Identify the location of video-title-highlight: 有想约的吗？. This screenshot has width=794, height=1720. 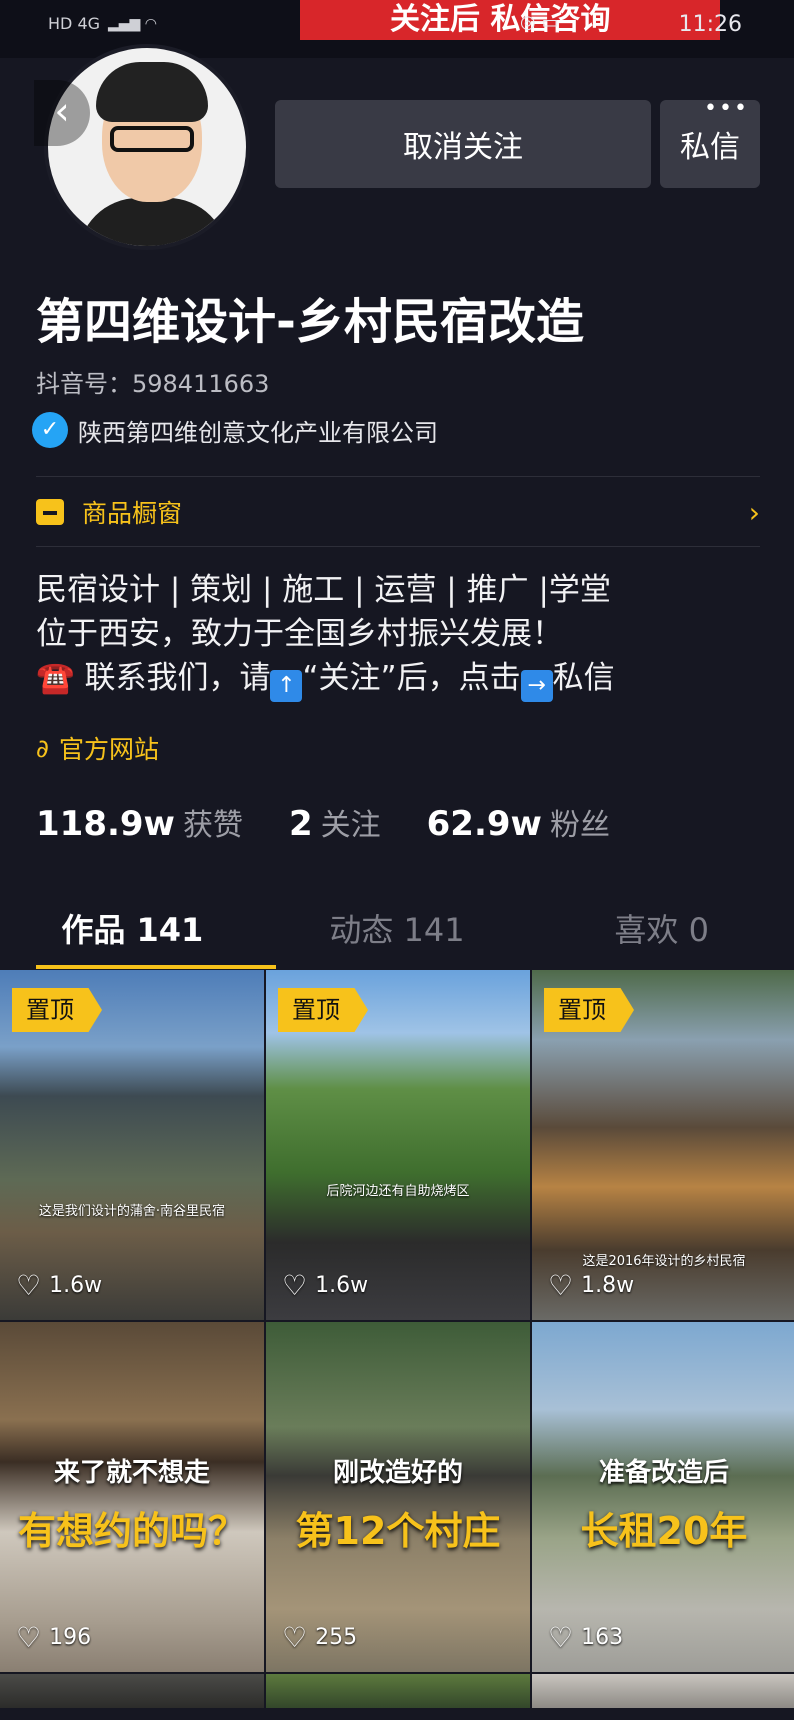
(131, 1531).